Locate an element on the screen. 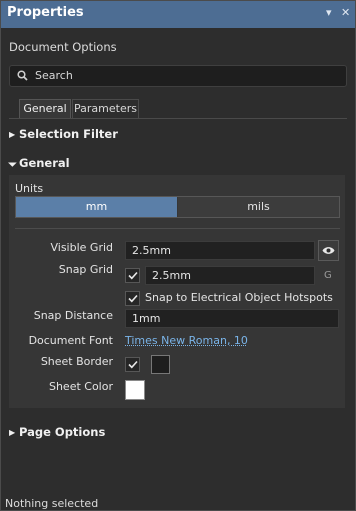 The height and width of the screenshot is (511, 356). tab-parameters: Parameters is located at coordinates (105, 108).